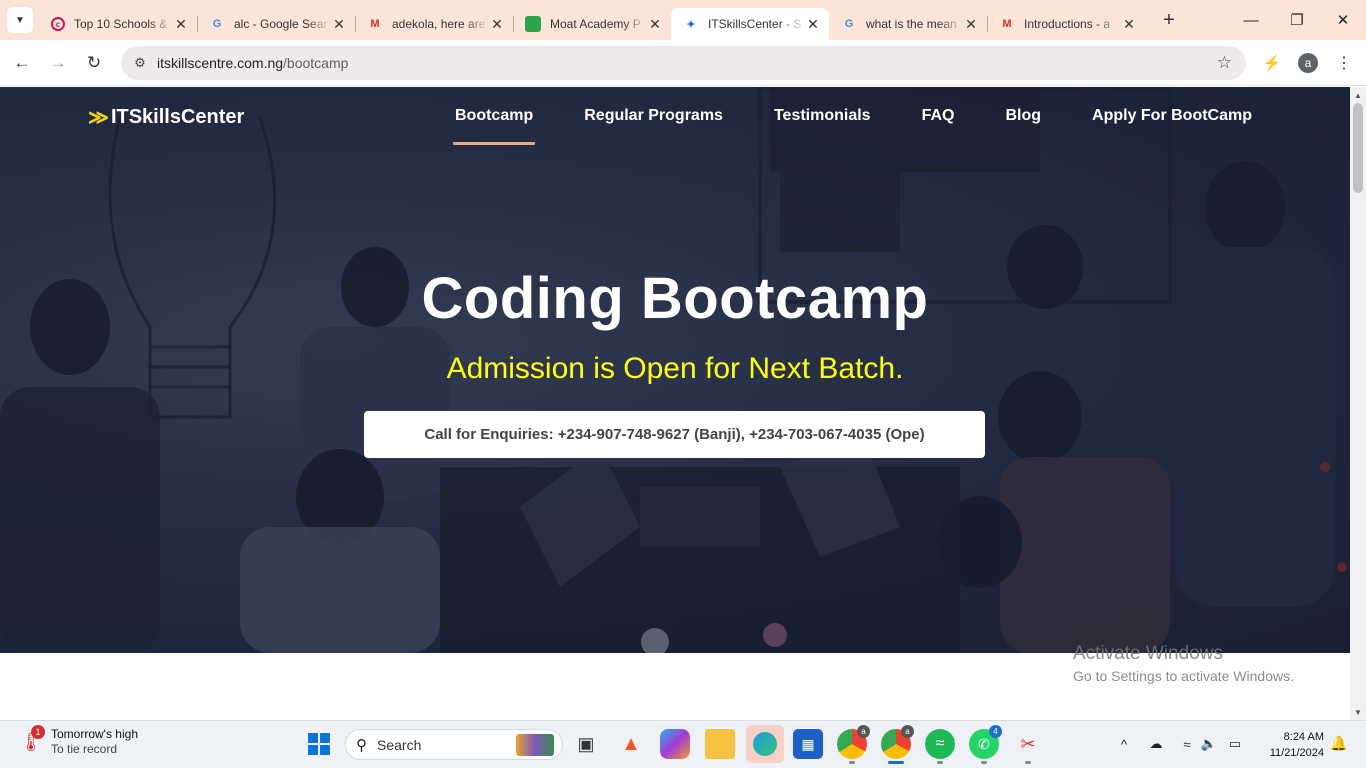 This screenshot has width=1366, height=768. I want to click on profile-avatar: a, so click(1308, 63).